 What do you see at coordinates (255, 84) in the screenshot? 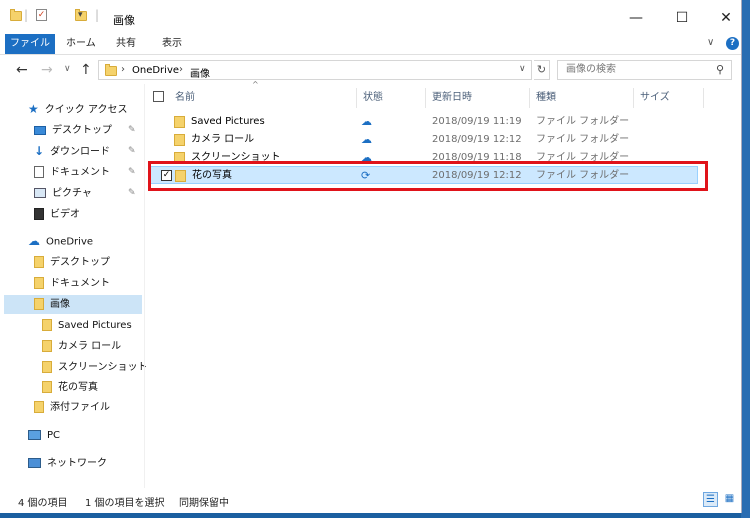
I see `sort-ascending-icon: ^` at bounding box center [255, 84].